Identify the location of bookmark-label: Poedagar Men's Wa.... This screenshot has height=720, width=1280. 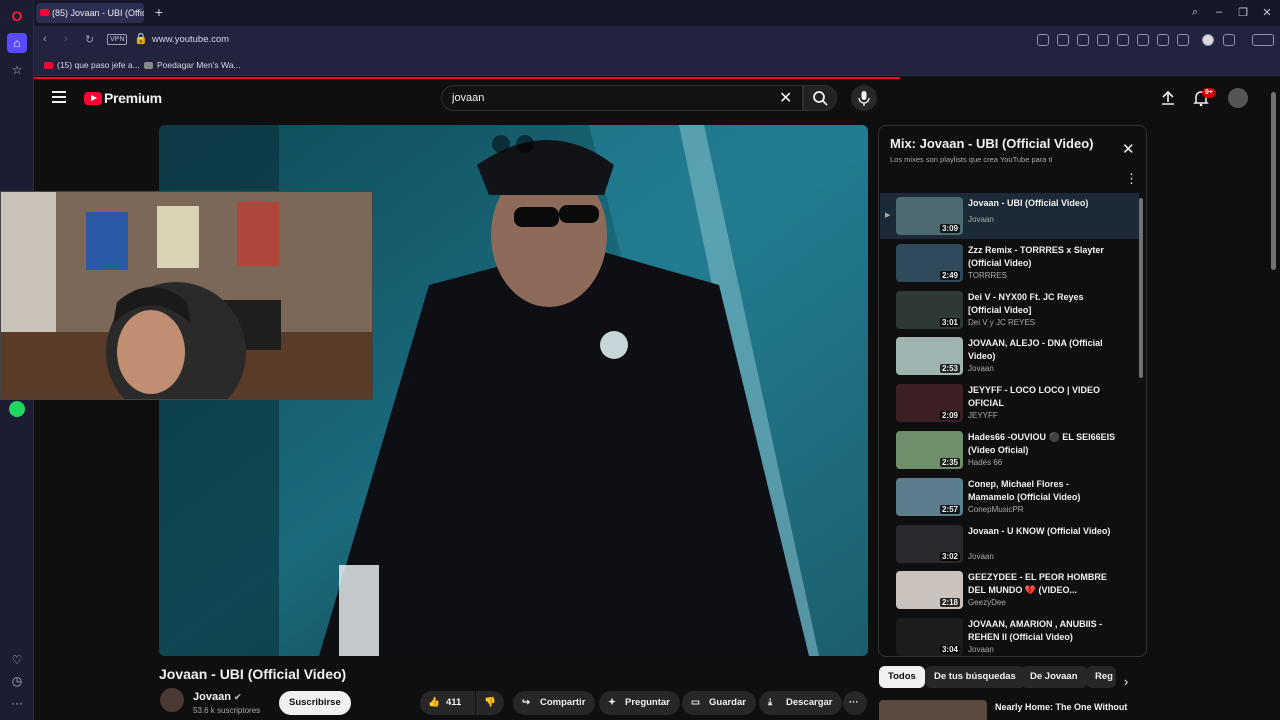
(199, 65).